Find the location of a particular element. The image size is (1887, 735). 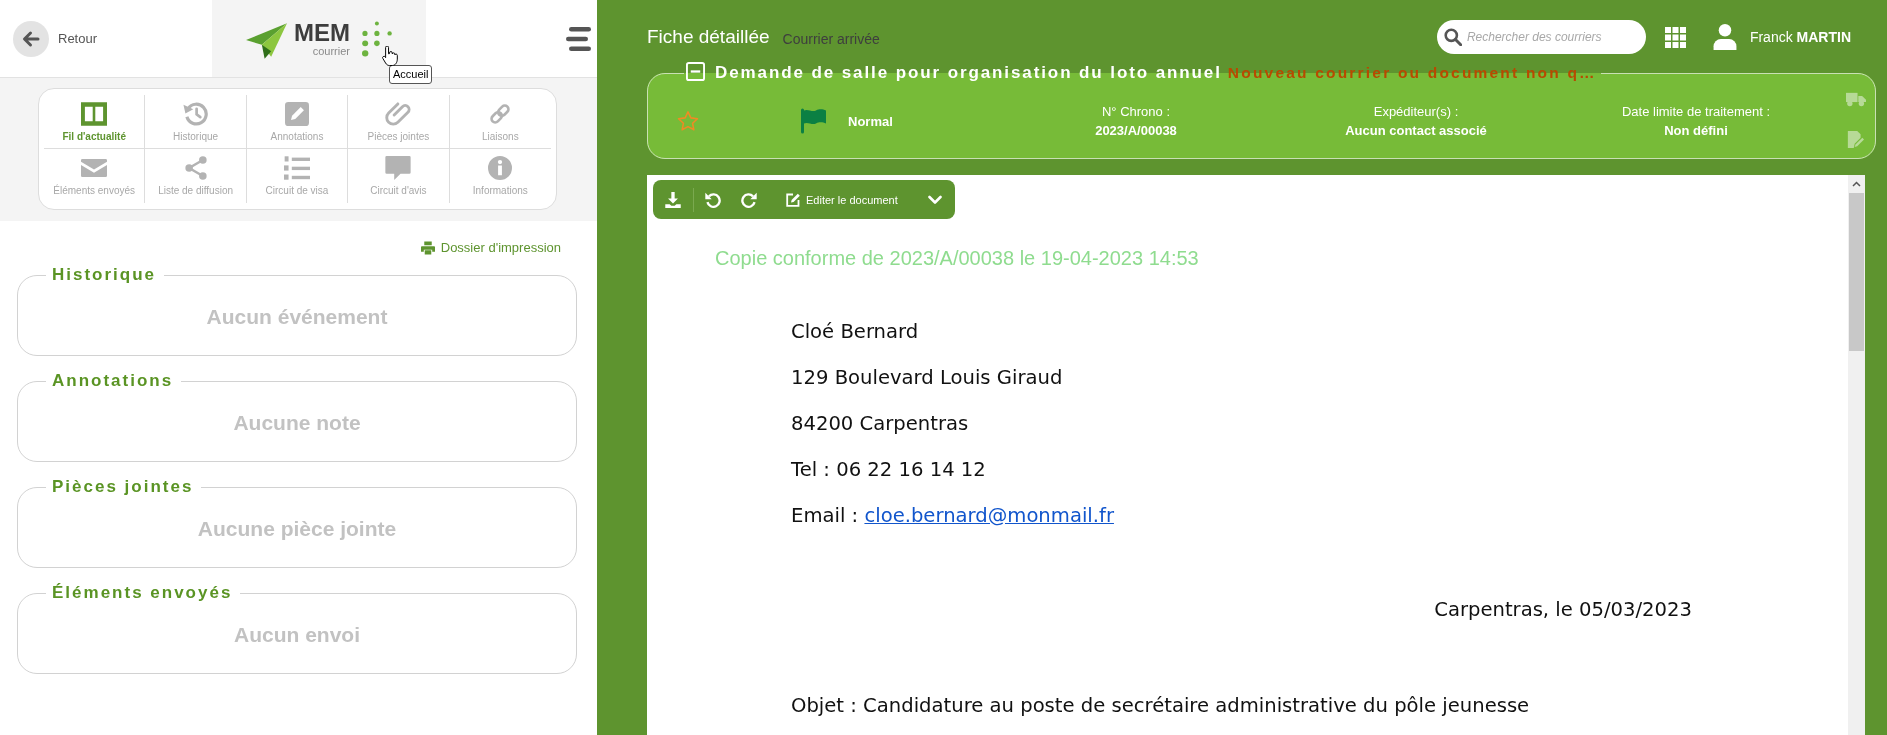

scrollbar-thumb is located at coordinates (1856, 272).